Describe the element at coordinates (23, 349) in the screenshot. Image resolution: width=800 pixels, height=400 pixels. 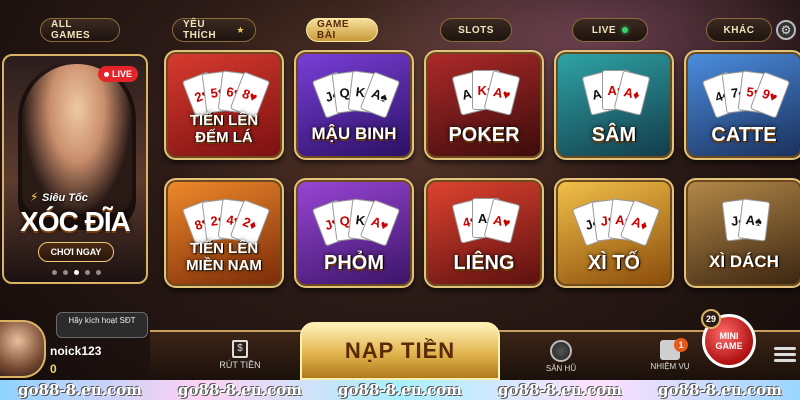
I see `avatar` at that location.